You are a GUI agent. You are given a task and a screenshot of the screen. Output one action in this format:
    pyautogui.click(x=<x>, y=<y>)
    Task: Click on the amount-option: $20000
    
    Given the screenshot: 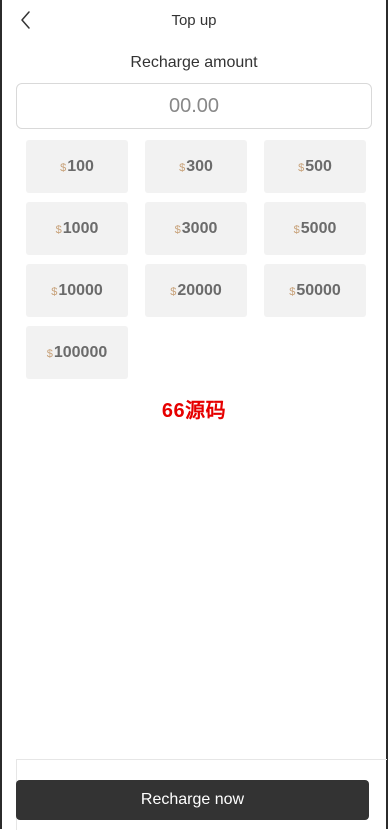 What is the action you would take?
    pyautogui.click(x=196, y=290)
    